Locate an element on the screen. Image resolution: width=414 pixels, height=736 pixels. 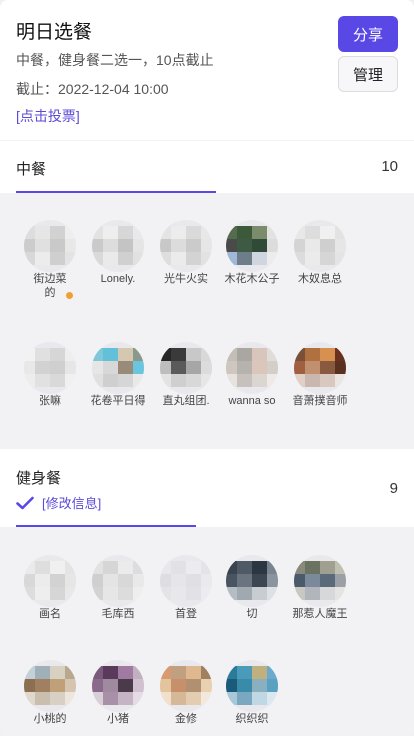
voter-item: 切 is located at coordinates (252, 588).